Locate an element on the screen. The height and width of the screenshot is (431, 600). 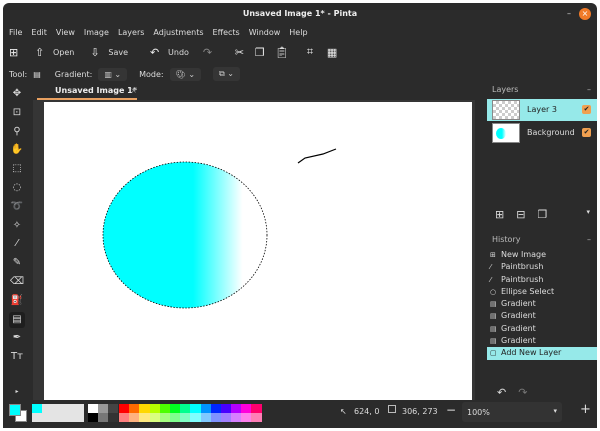
blend-dropdown: ⧉ ⌄ is located at coordinates (226, 74).